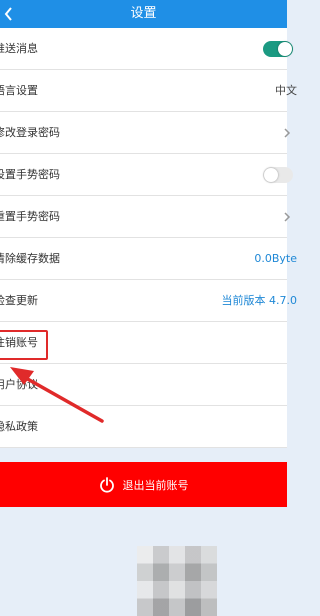 Image resolution: width=320 pixels, height=616 pixels. I want to click on row-check-update: 检查更新 当前版本 4.7.0, so click(148, 301).